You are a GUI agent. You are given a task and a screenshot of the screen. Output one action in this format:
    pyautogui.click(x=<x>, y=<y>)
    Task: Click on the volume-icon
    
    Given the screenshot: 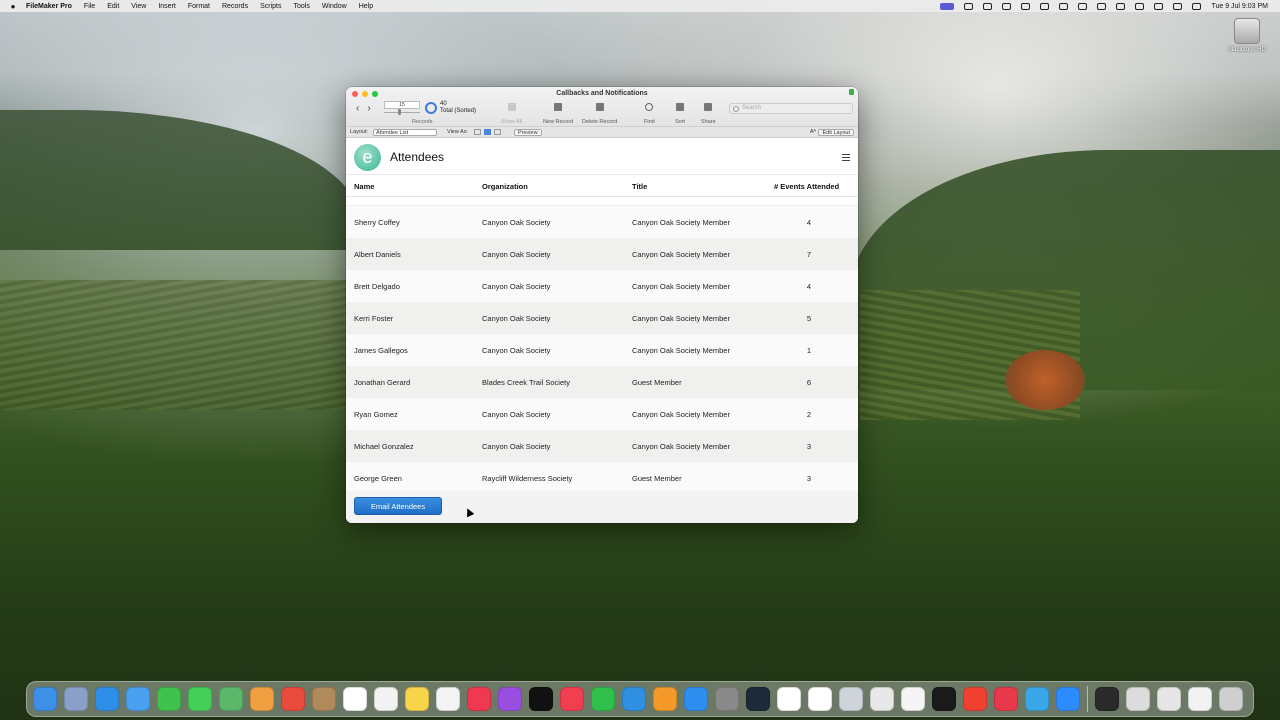 What is the action you would take?
    pyautogui.click(x=1083, y=6)
    